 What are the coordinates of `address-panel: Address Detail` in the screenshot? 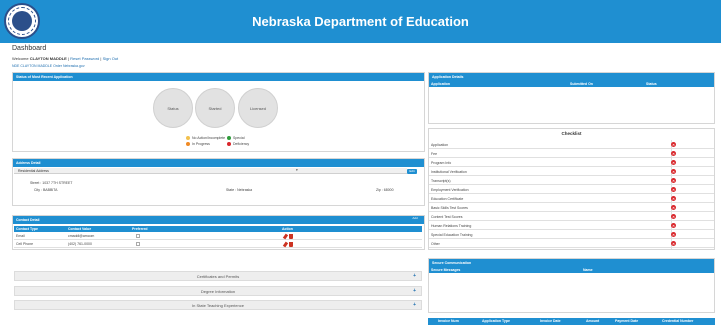 It's located at (218, 182).